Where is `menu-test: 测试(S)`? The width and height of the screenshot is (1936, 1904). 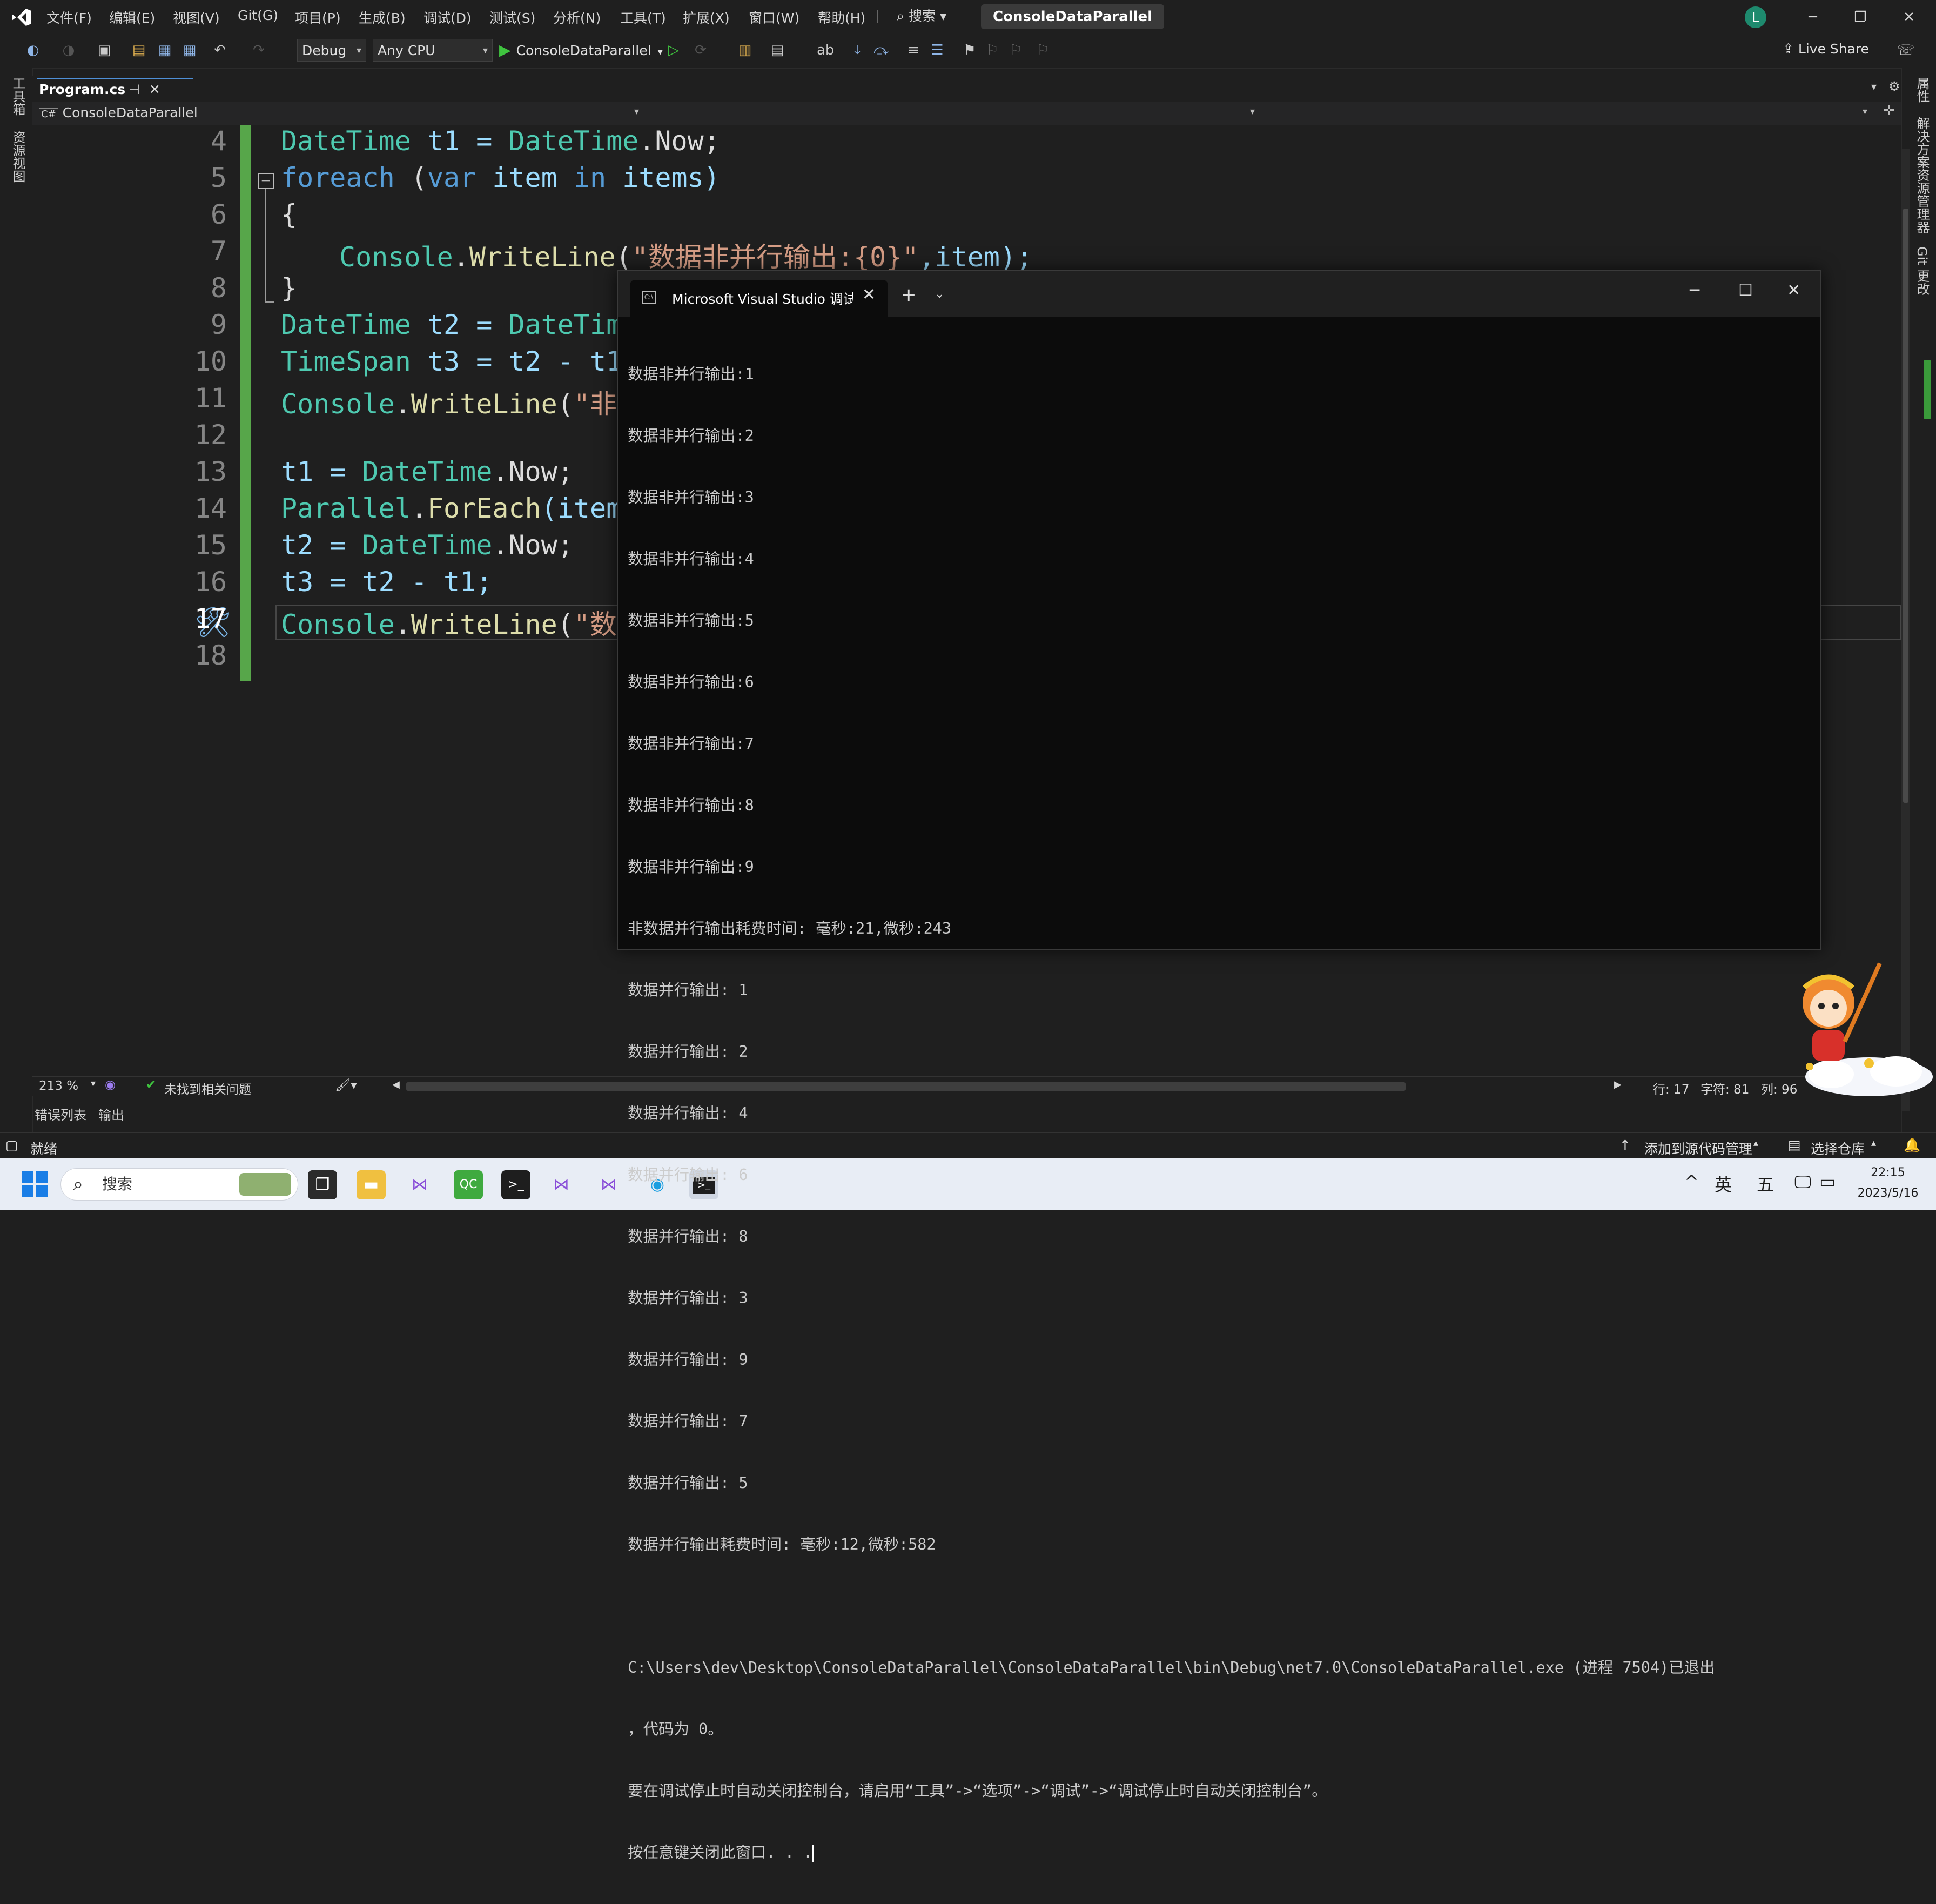
menu-test: 测试(S) is located at coordinates (512, 17).